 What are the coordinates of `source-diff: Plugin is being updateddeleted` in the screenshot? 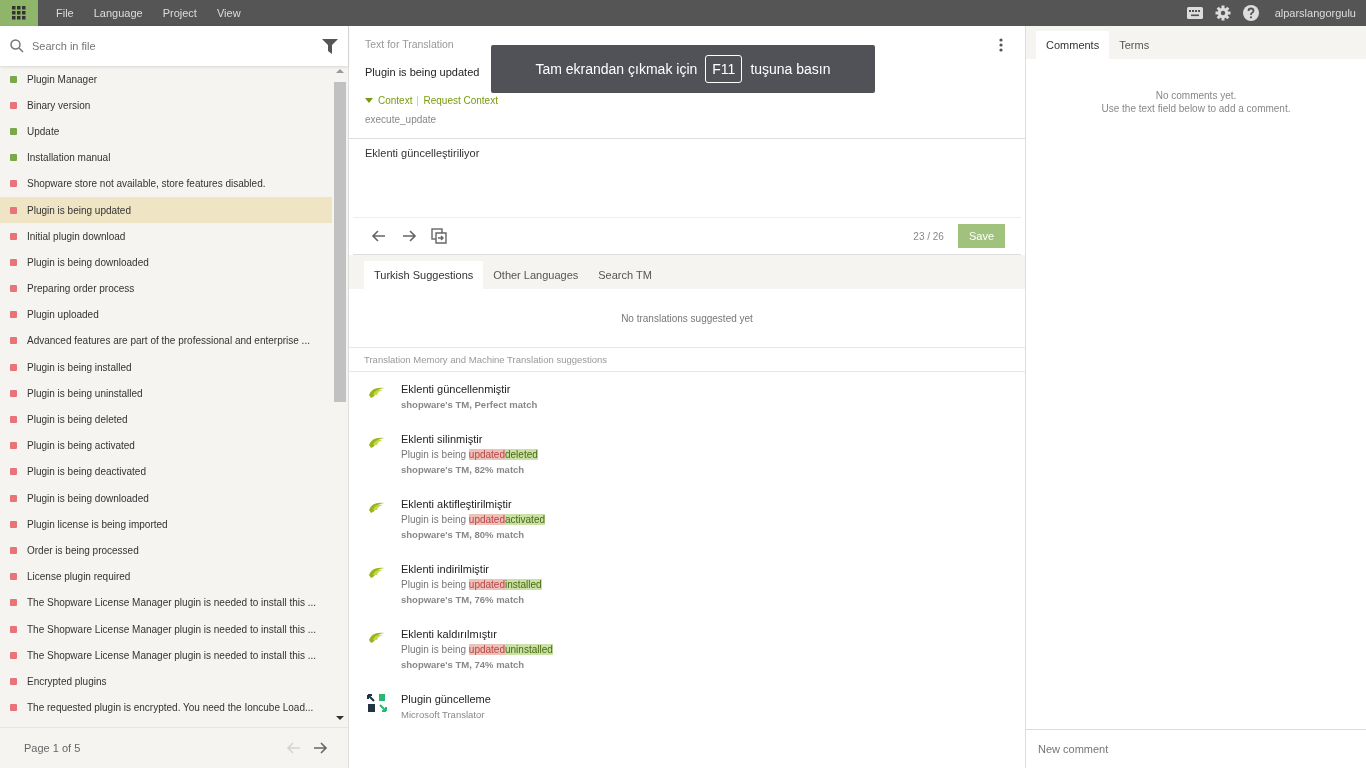 It's located at (469, 454).